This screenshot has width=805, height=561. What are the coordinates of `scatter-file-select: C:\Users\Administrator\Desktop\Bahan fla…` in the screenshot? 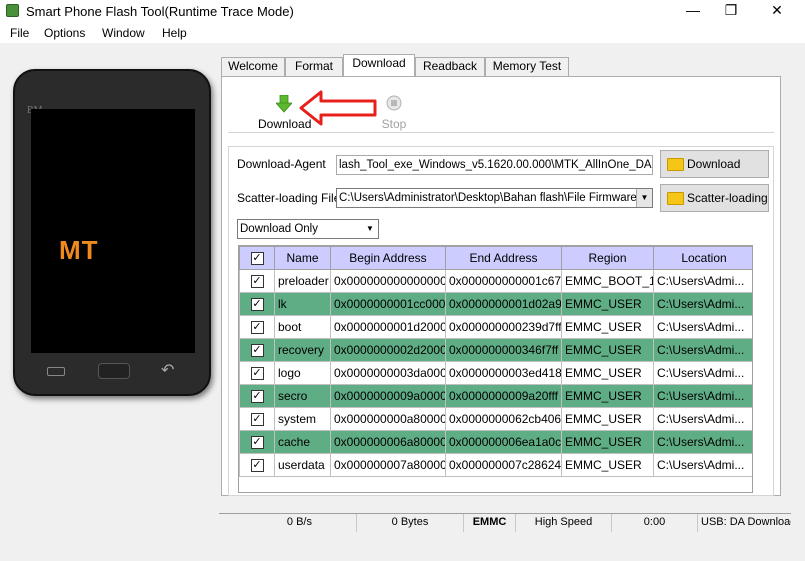 It's located at (494, 198).